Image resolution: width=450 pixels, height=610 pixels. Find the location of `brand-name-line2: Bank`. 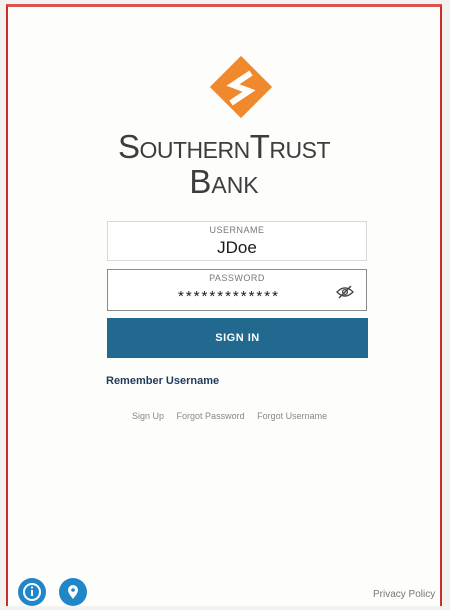

brand-name-line2: Bank is located at coordinates (224, 181).